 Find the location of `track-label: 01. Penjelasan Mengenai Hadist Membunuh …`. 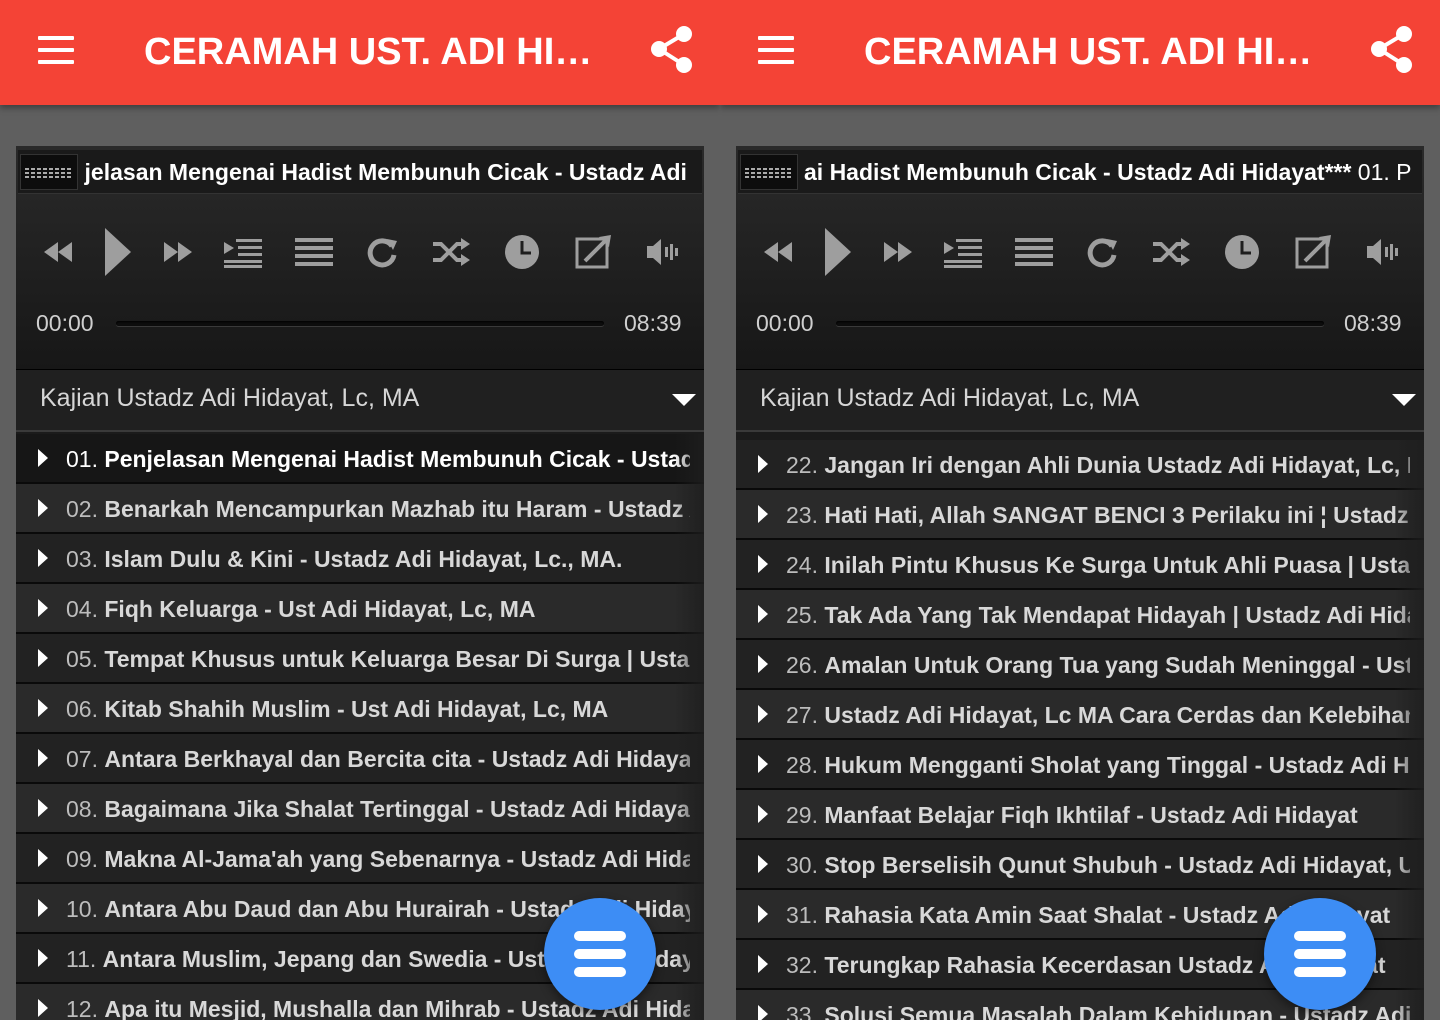

track-label: 01. Penjelasan Mengenai Hadist Membunuh … is located at coordinates (378, 459).